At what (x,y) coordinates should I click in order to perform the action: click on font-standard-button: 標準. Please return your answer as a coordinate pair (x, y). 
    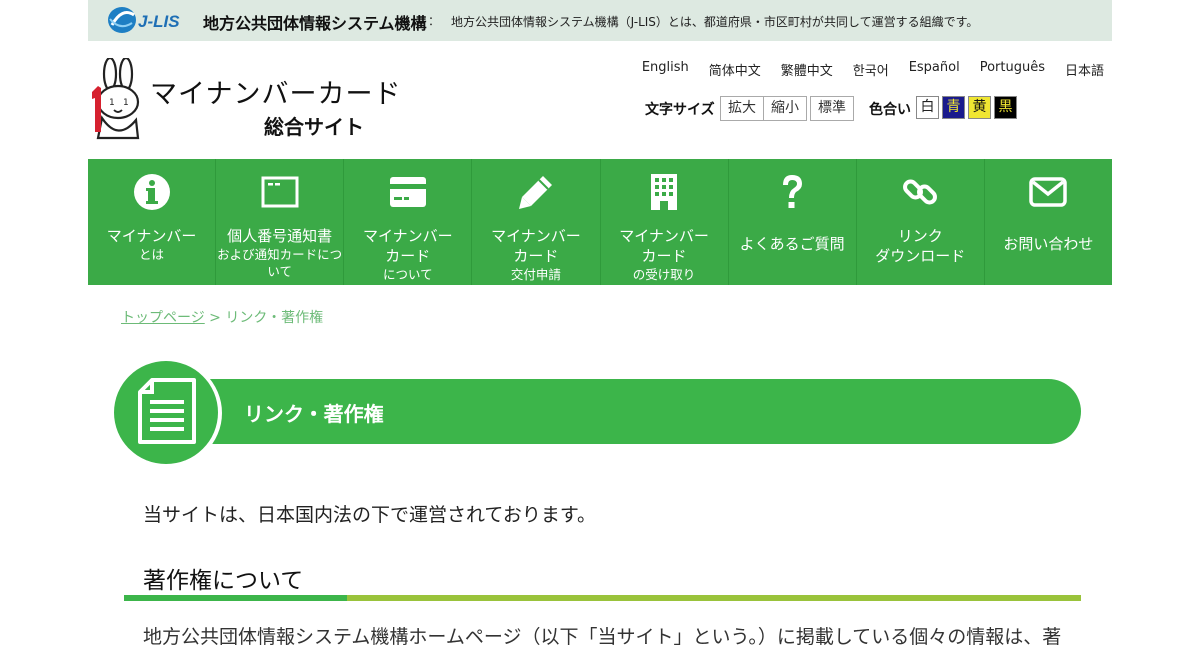
    Looking at the image, I should click on (832, 108).